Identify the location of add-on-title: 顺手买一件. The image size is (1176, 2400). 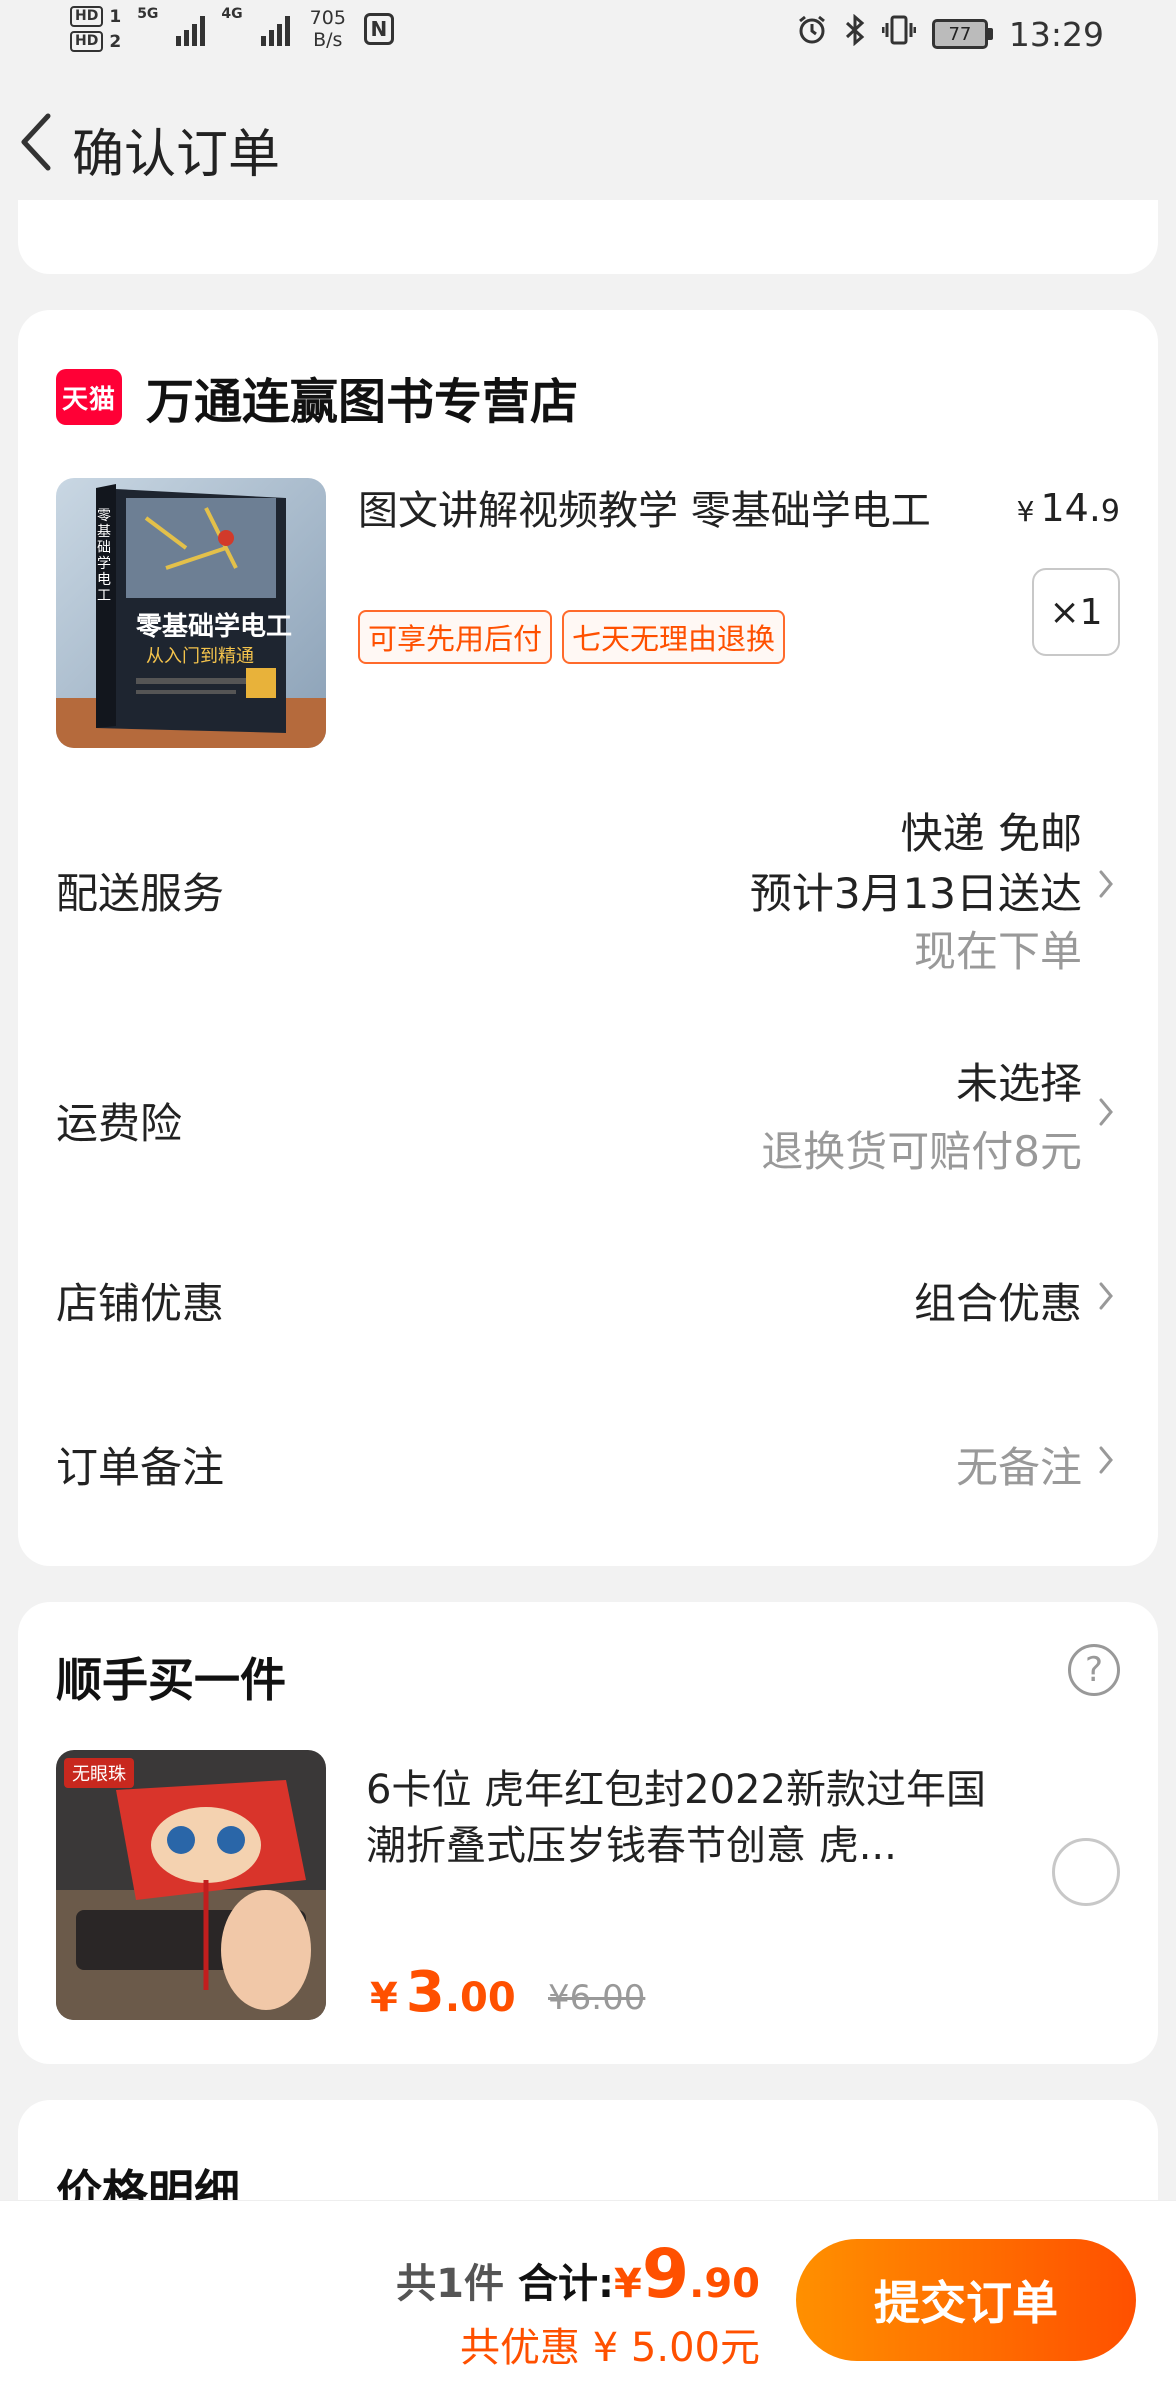
(171, 1680).